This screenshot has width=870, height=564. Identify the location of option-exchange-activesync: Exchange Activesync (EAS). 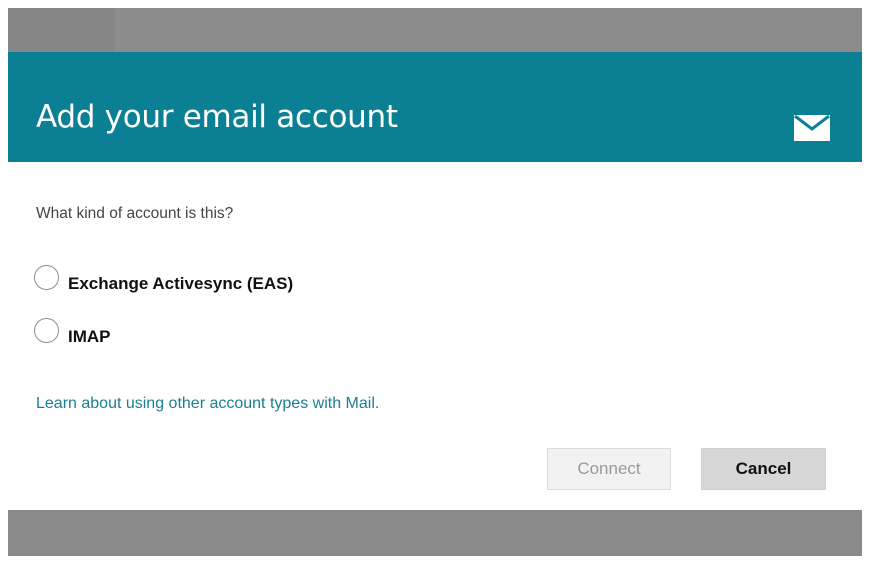
(163, 277).